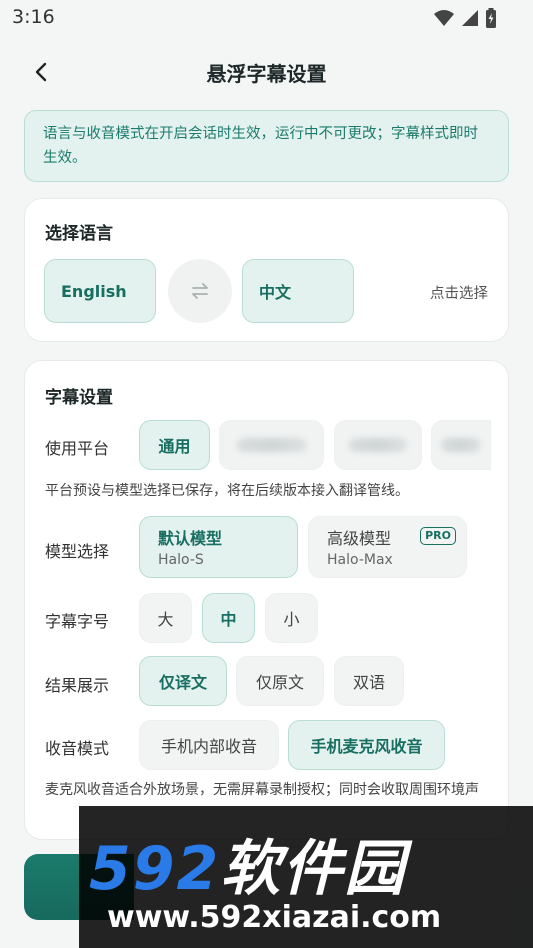 This screenshot has width=533, height=948. I want to click on tap-to-select-hint: 点击选择, so click(459, 292).